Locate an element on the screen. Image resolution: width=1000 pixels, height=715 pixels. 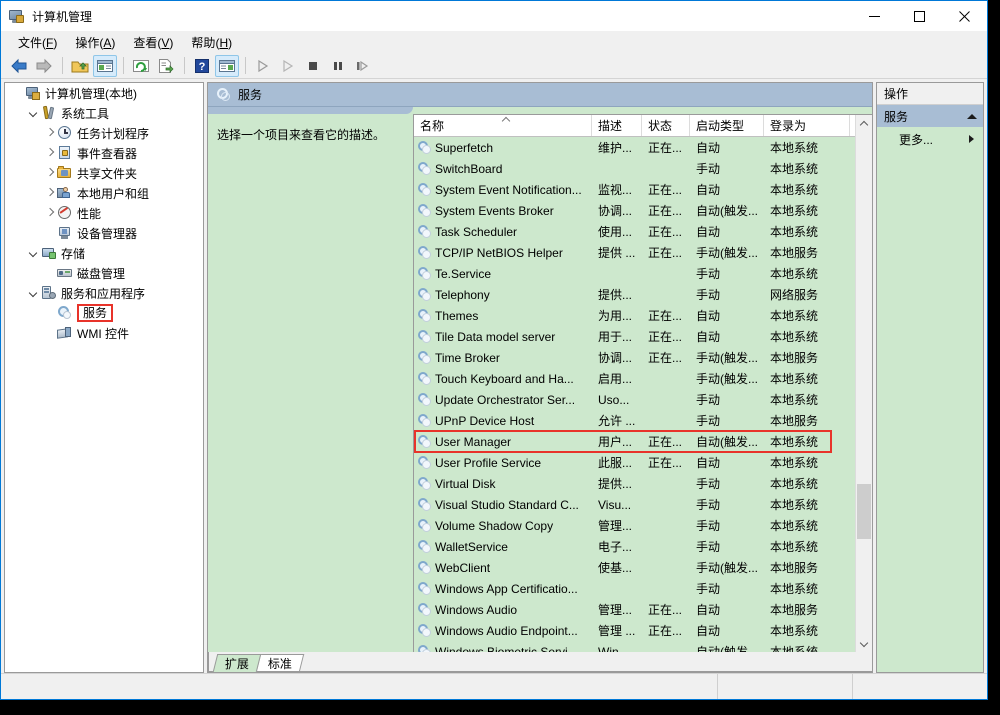
table-row: Te.Service 手动 本地系统 is located at coordinates (634, 273).